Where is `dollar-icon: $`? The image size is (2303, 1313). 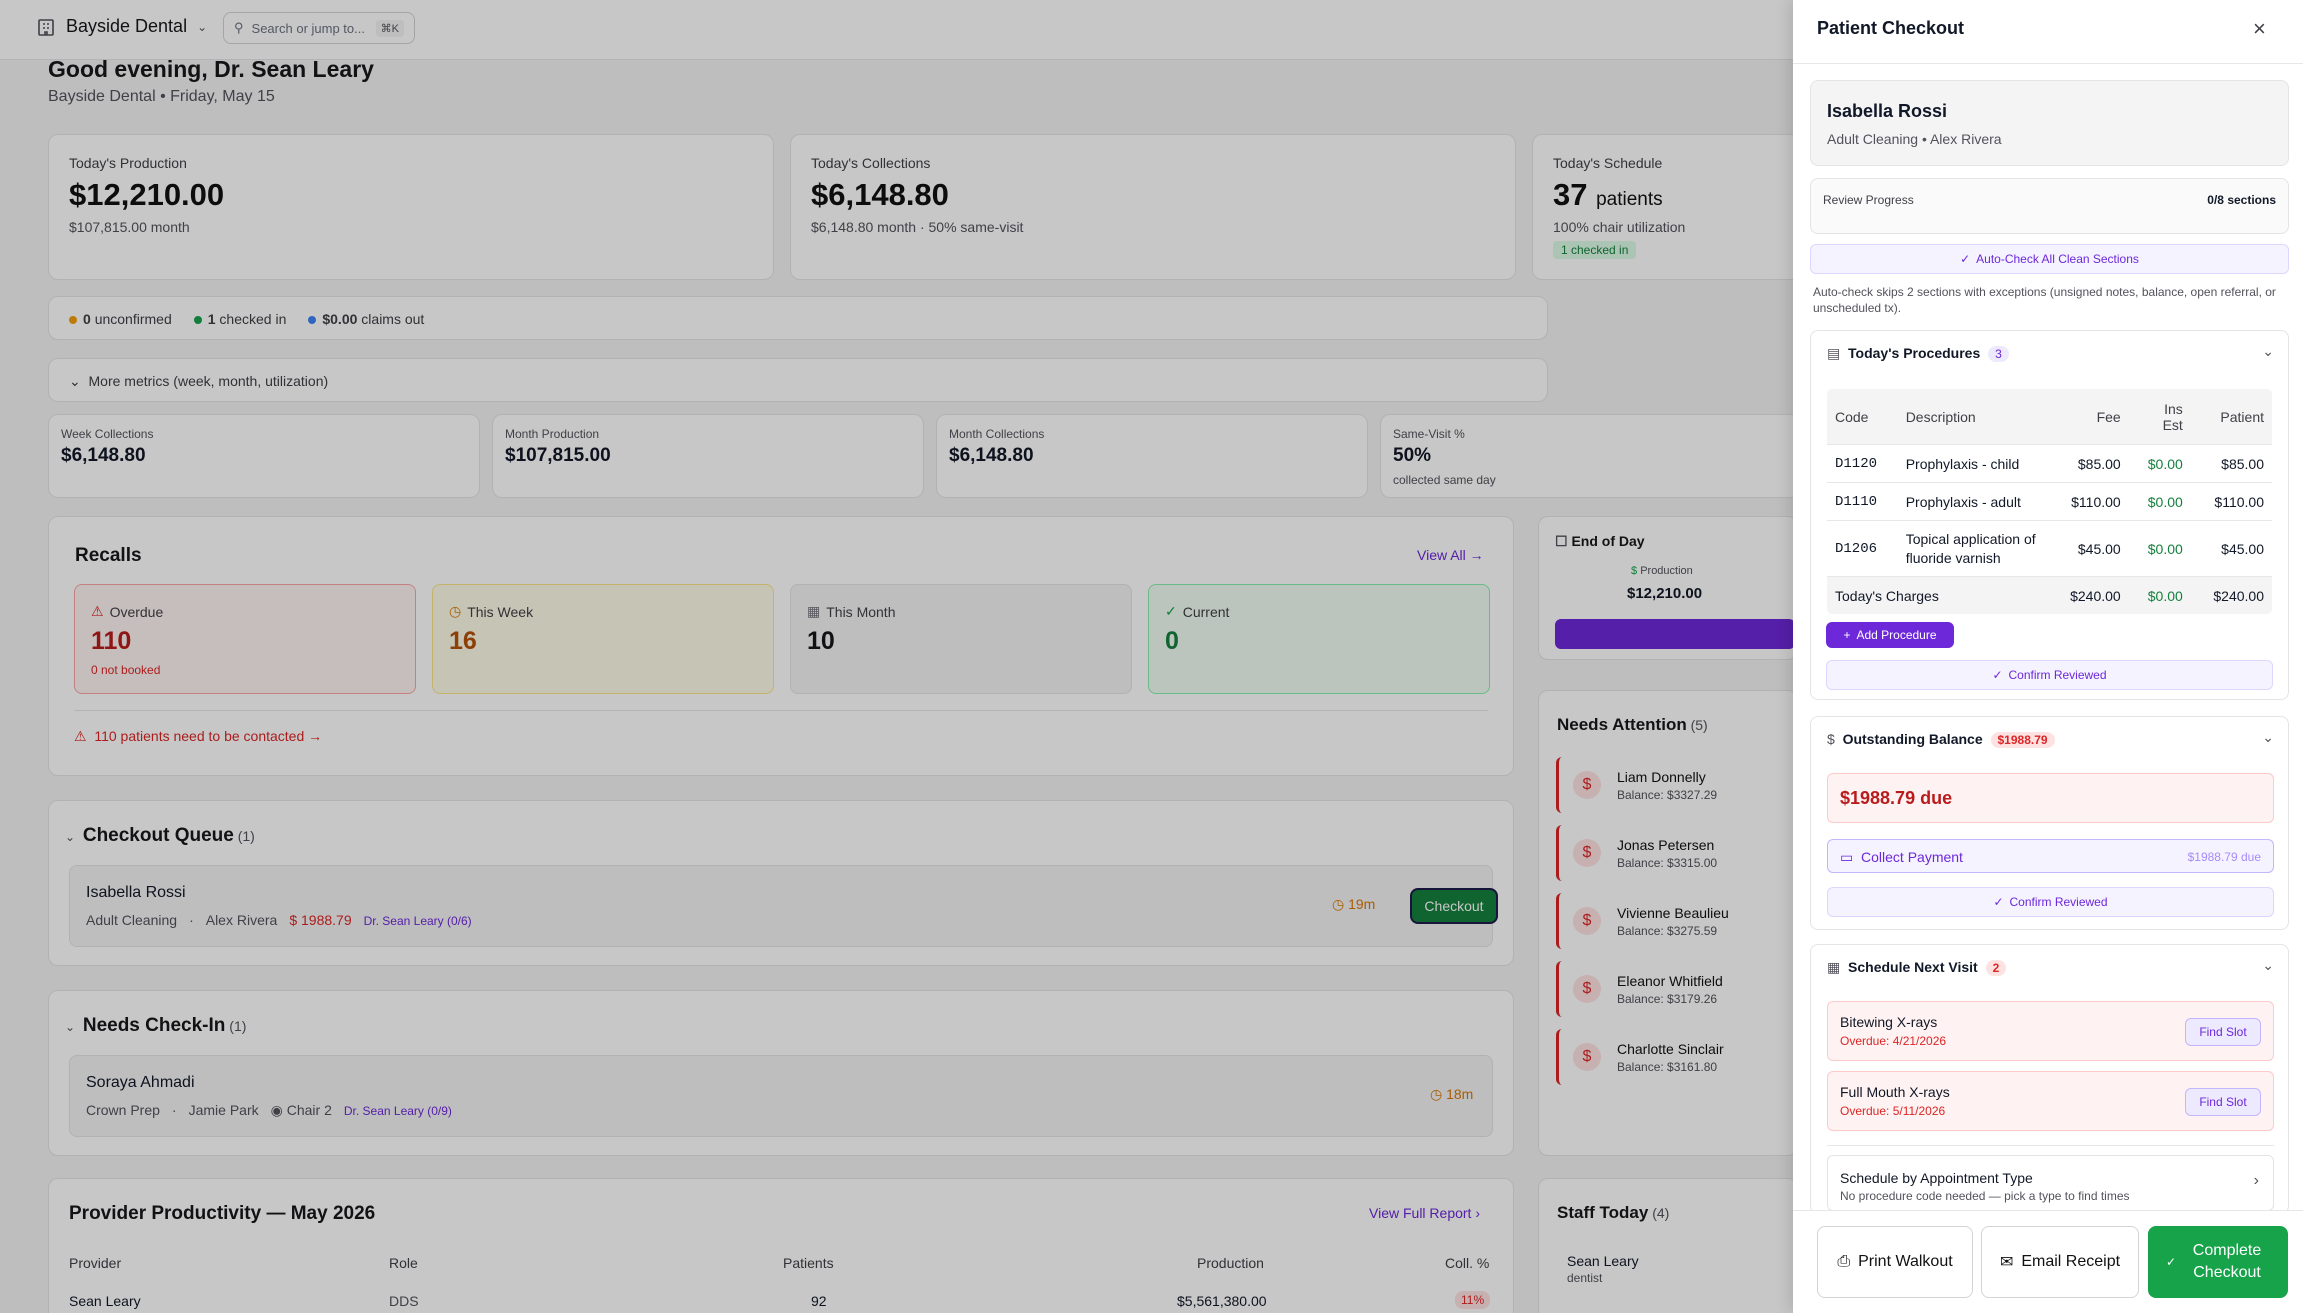
dollar-icon: $ is located at coordinates (1831, 739).